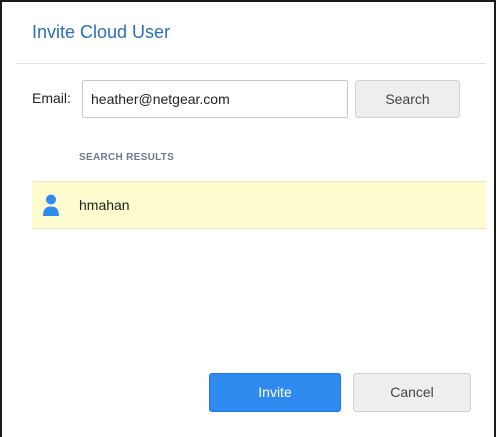 This screenshot has height=437, width=498. Describe the element at coordinates (51, 205) in the screenshot. I see `user-icon` at that location.